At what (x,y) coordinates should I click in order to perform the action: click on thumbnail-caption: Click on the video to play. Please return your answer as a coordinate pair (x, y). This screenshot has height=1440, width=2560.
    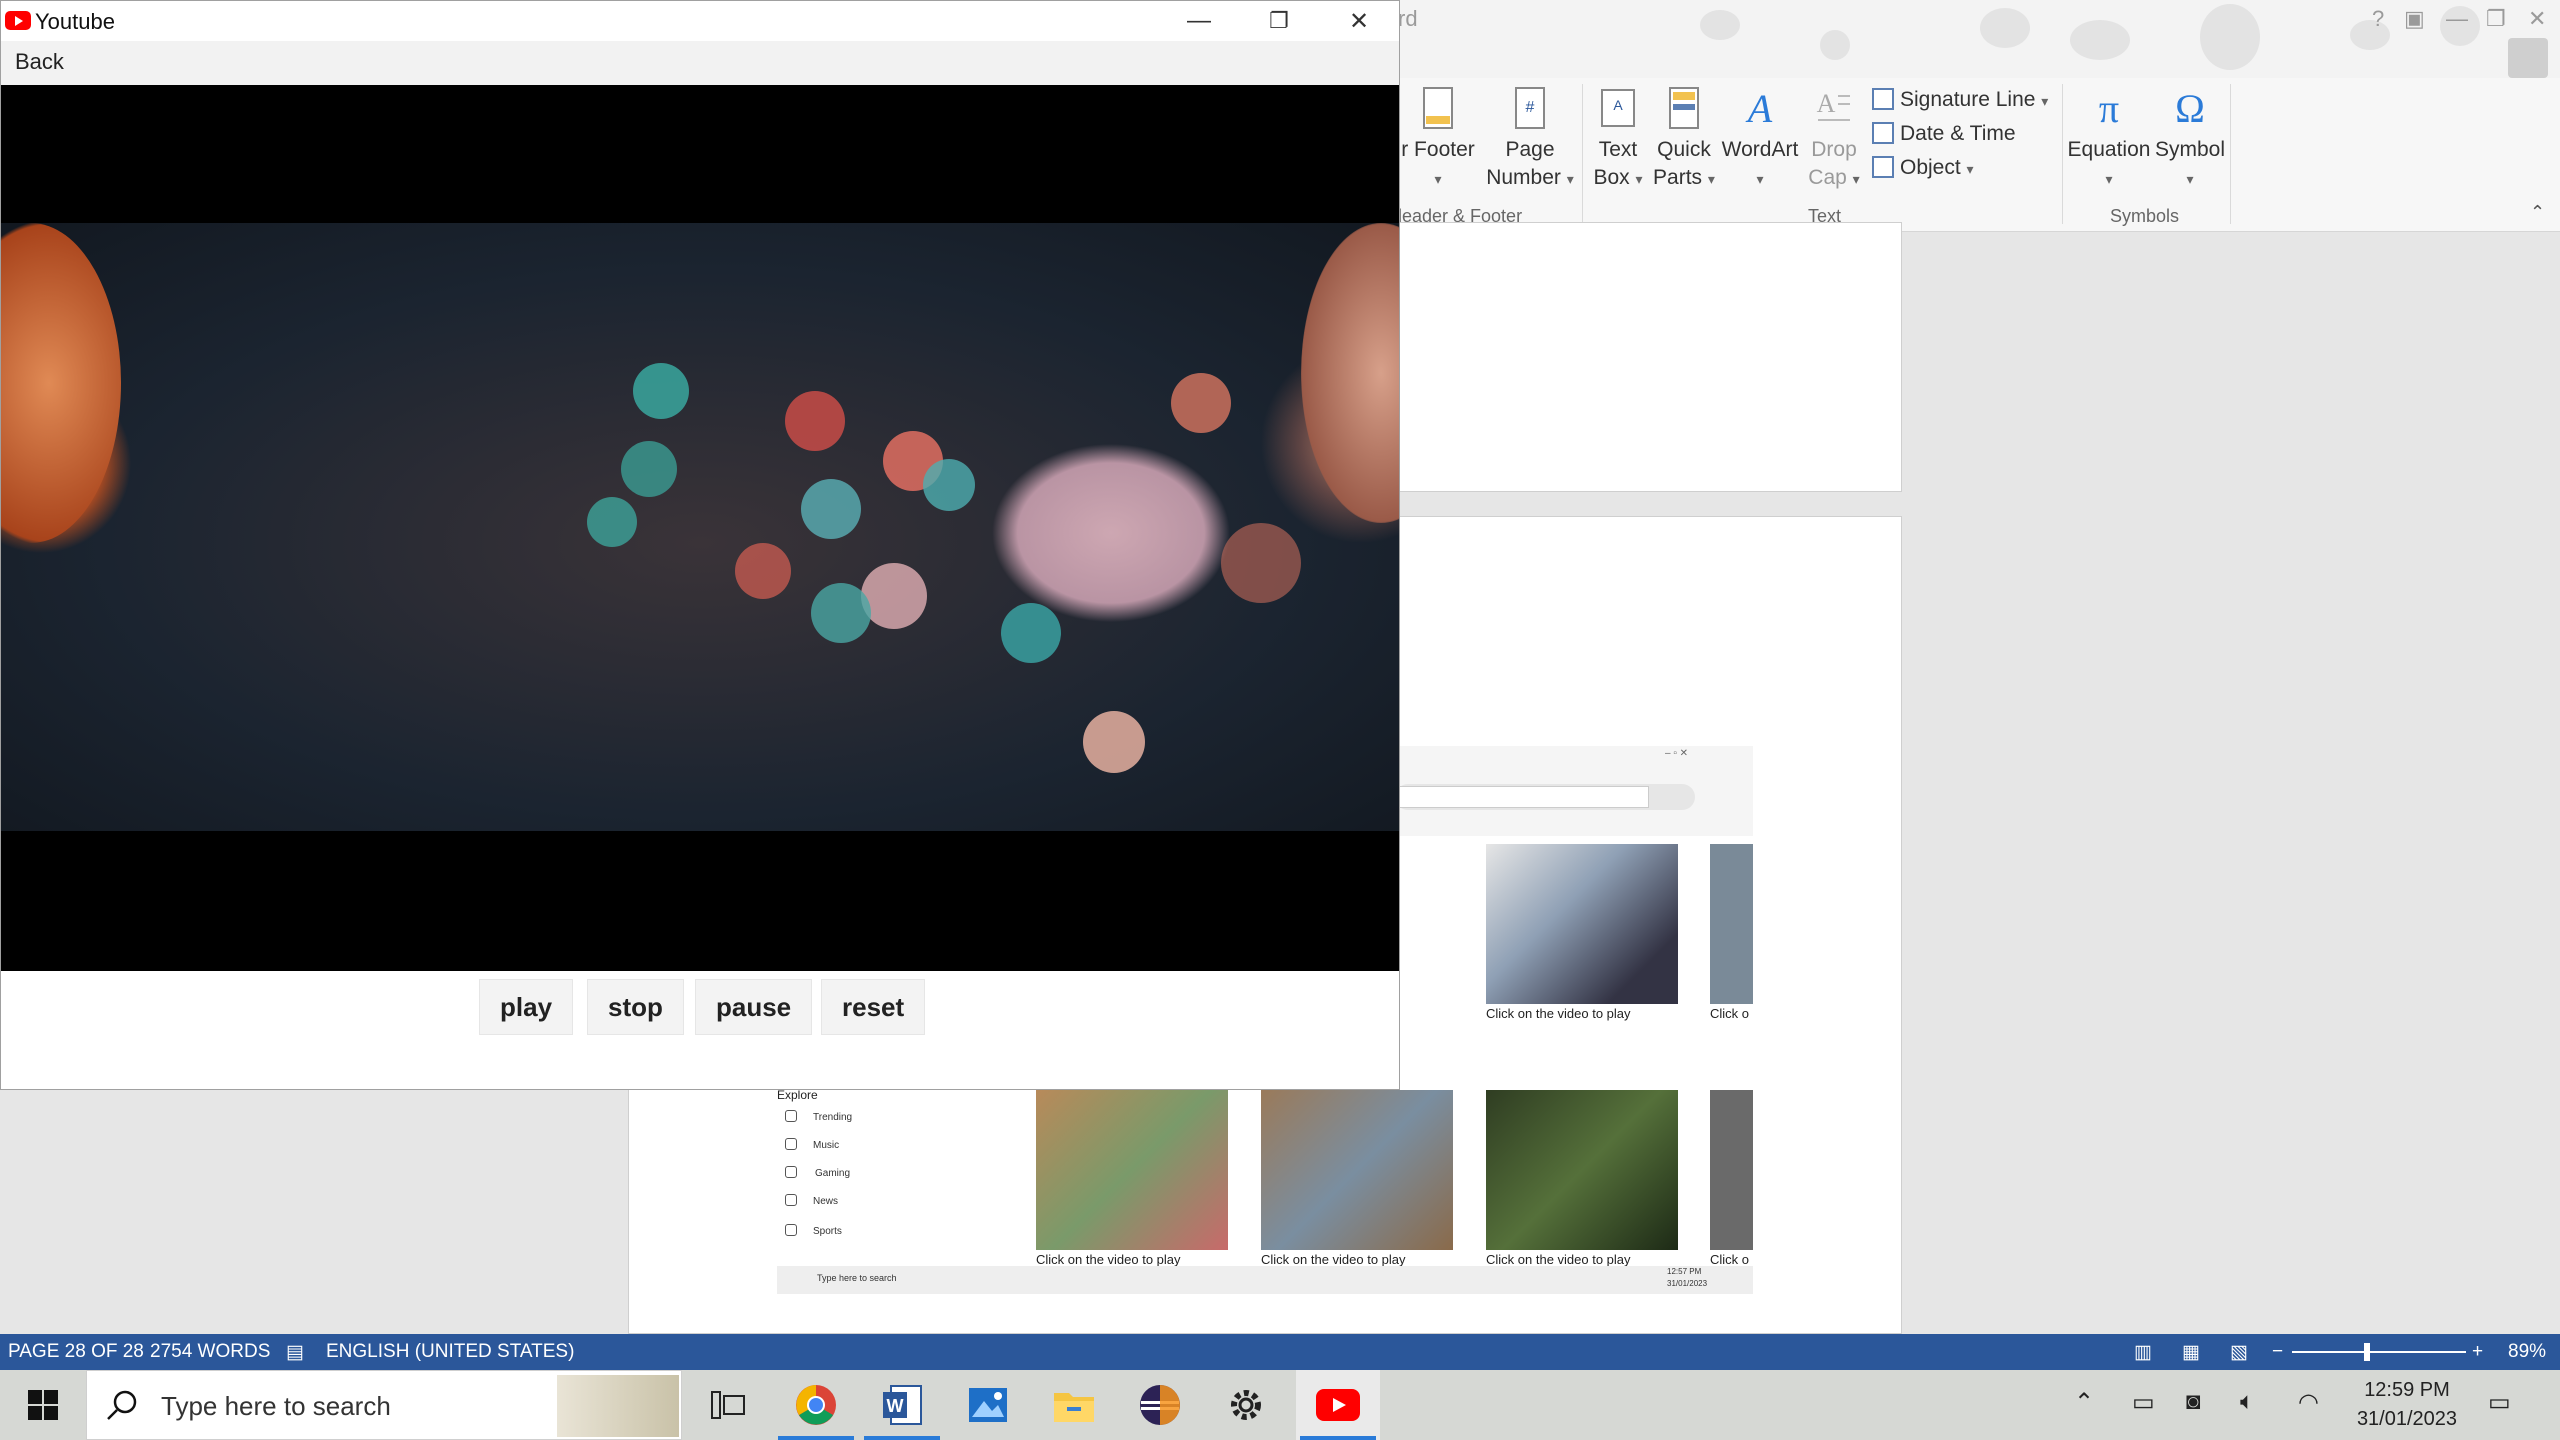
    Looking at the image, I should click on (1558, 1013).